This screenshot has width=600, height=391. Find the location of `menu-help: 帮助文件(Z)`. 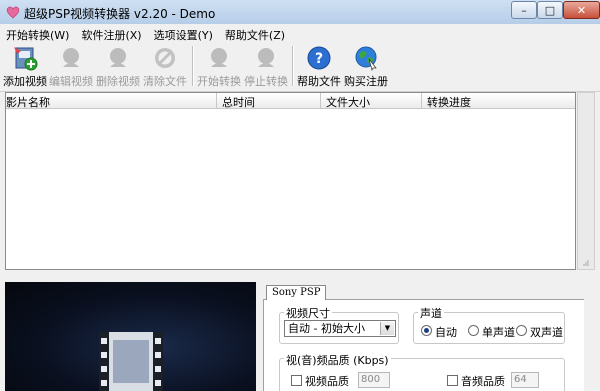

menu-help: 帮助文件(Z) is located at coordinates (255, 33).